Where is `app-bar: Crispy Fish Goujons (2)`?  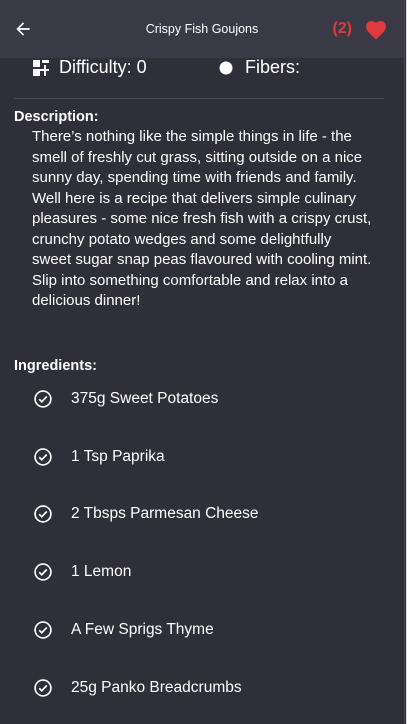
app-bar: Crispy Fish Goujons (2) is located at coordinates (202, 29).